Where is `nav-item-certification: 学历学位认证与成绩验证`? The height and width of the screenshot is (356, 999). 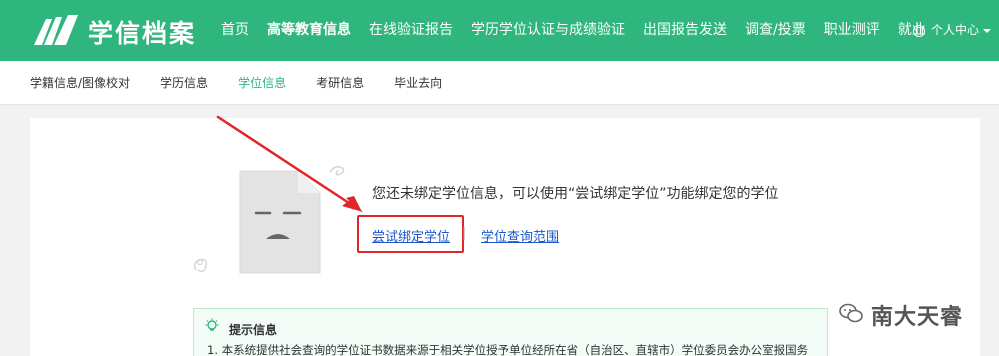
nav-item-certification: 学历学位认证与成绩验证 is located at coordinates (548, 30).